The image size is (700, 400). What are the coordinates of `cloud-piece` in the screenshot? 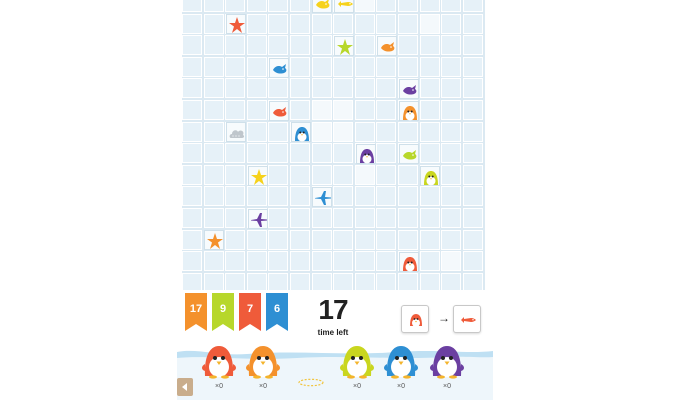 It's located at (236, 132).